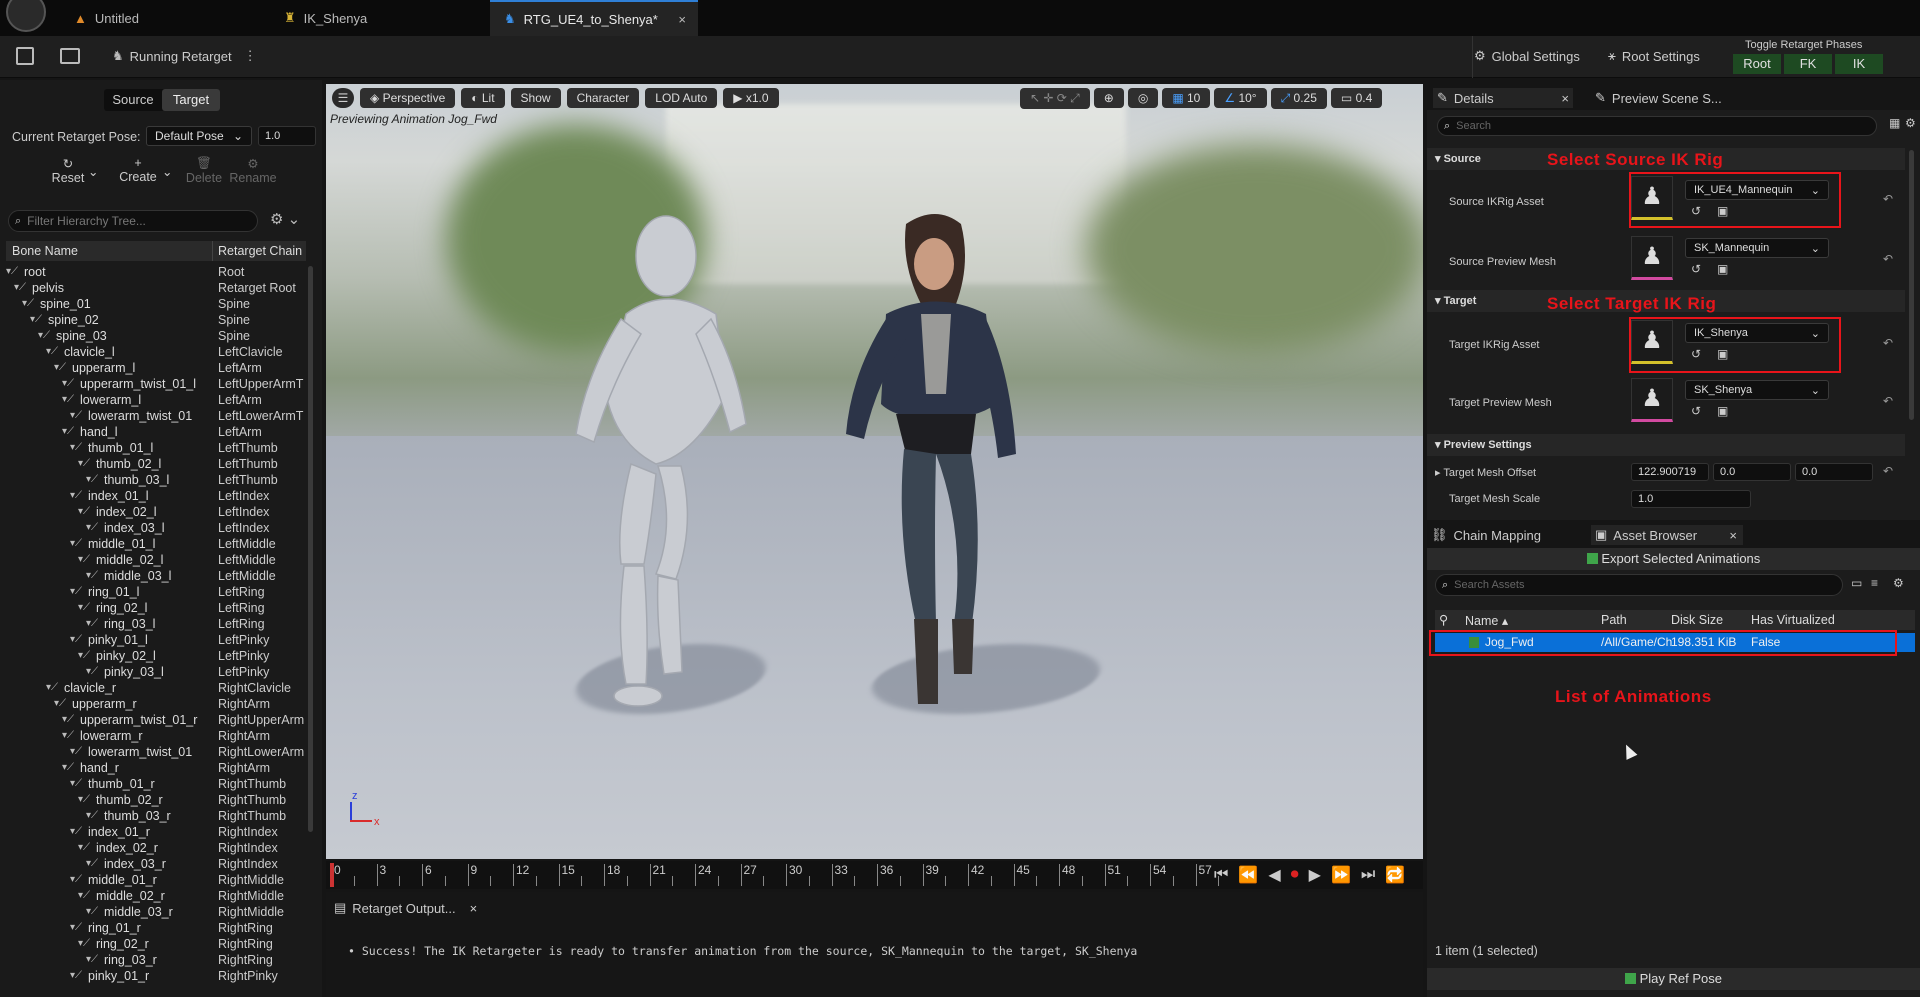 The width and height of the screenshot is (1920, 997). What do you see at coordinates (594, 18) in the screenshot?
I see `tab-rtg-retargeter: ♞ RTG_UE4_to_Shenya* ×` at bounding box center [594, 18].